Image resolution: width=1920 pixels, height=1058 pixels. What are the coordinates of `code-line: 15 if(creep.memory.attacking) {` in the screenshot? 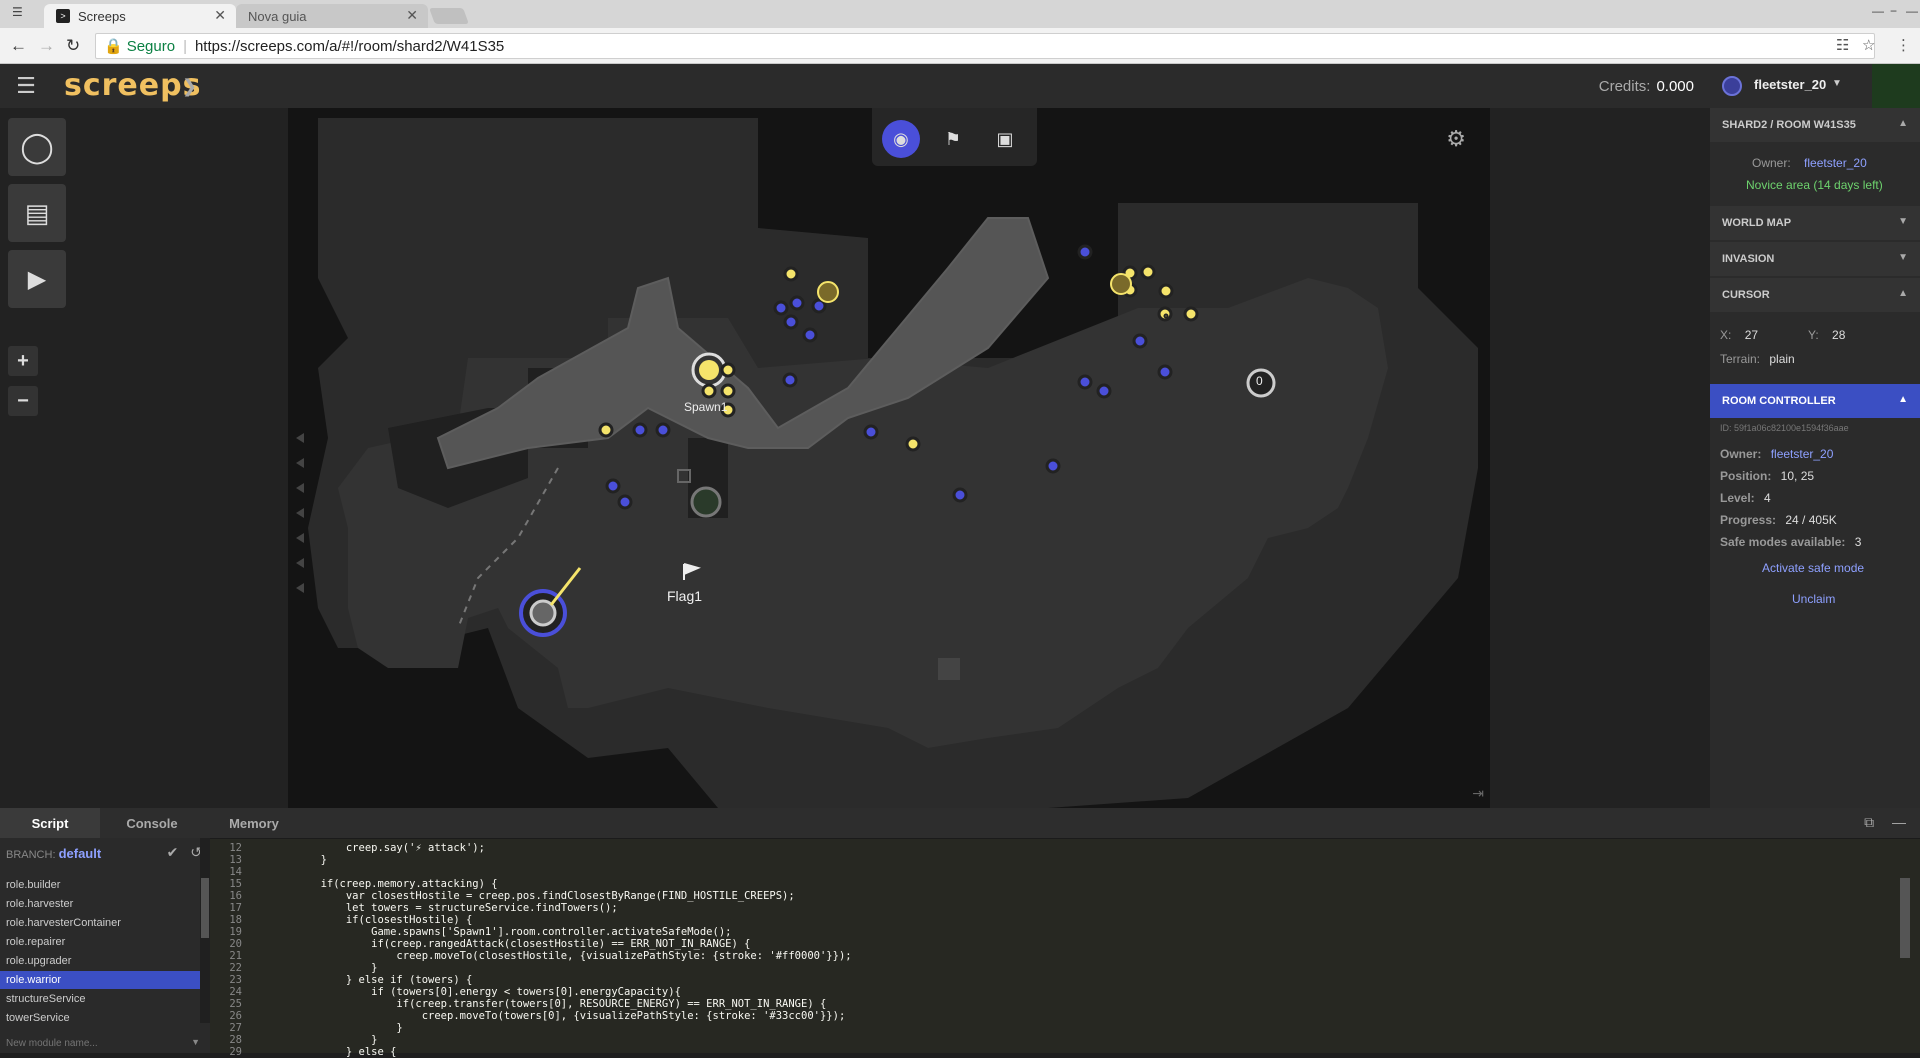 It's located at (354, 884).